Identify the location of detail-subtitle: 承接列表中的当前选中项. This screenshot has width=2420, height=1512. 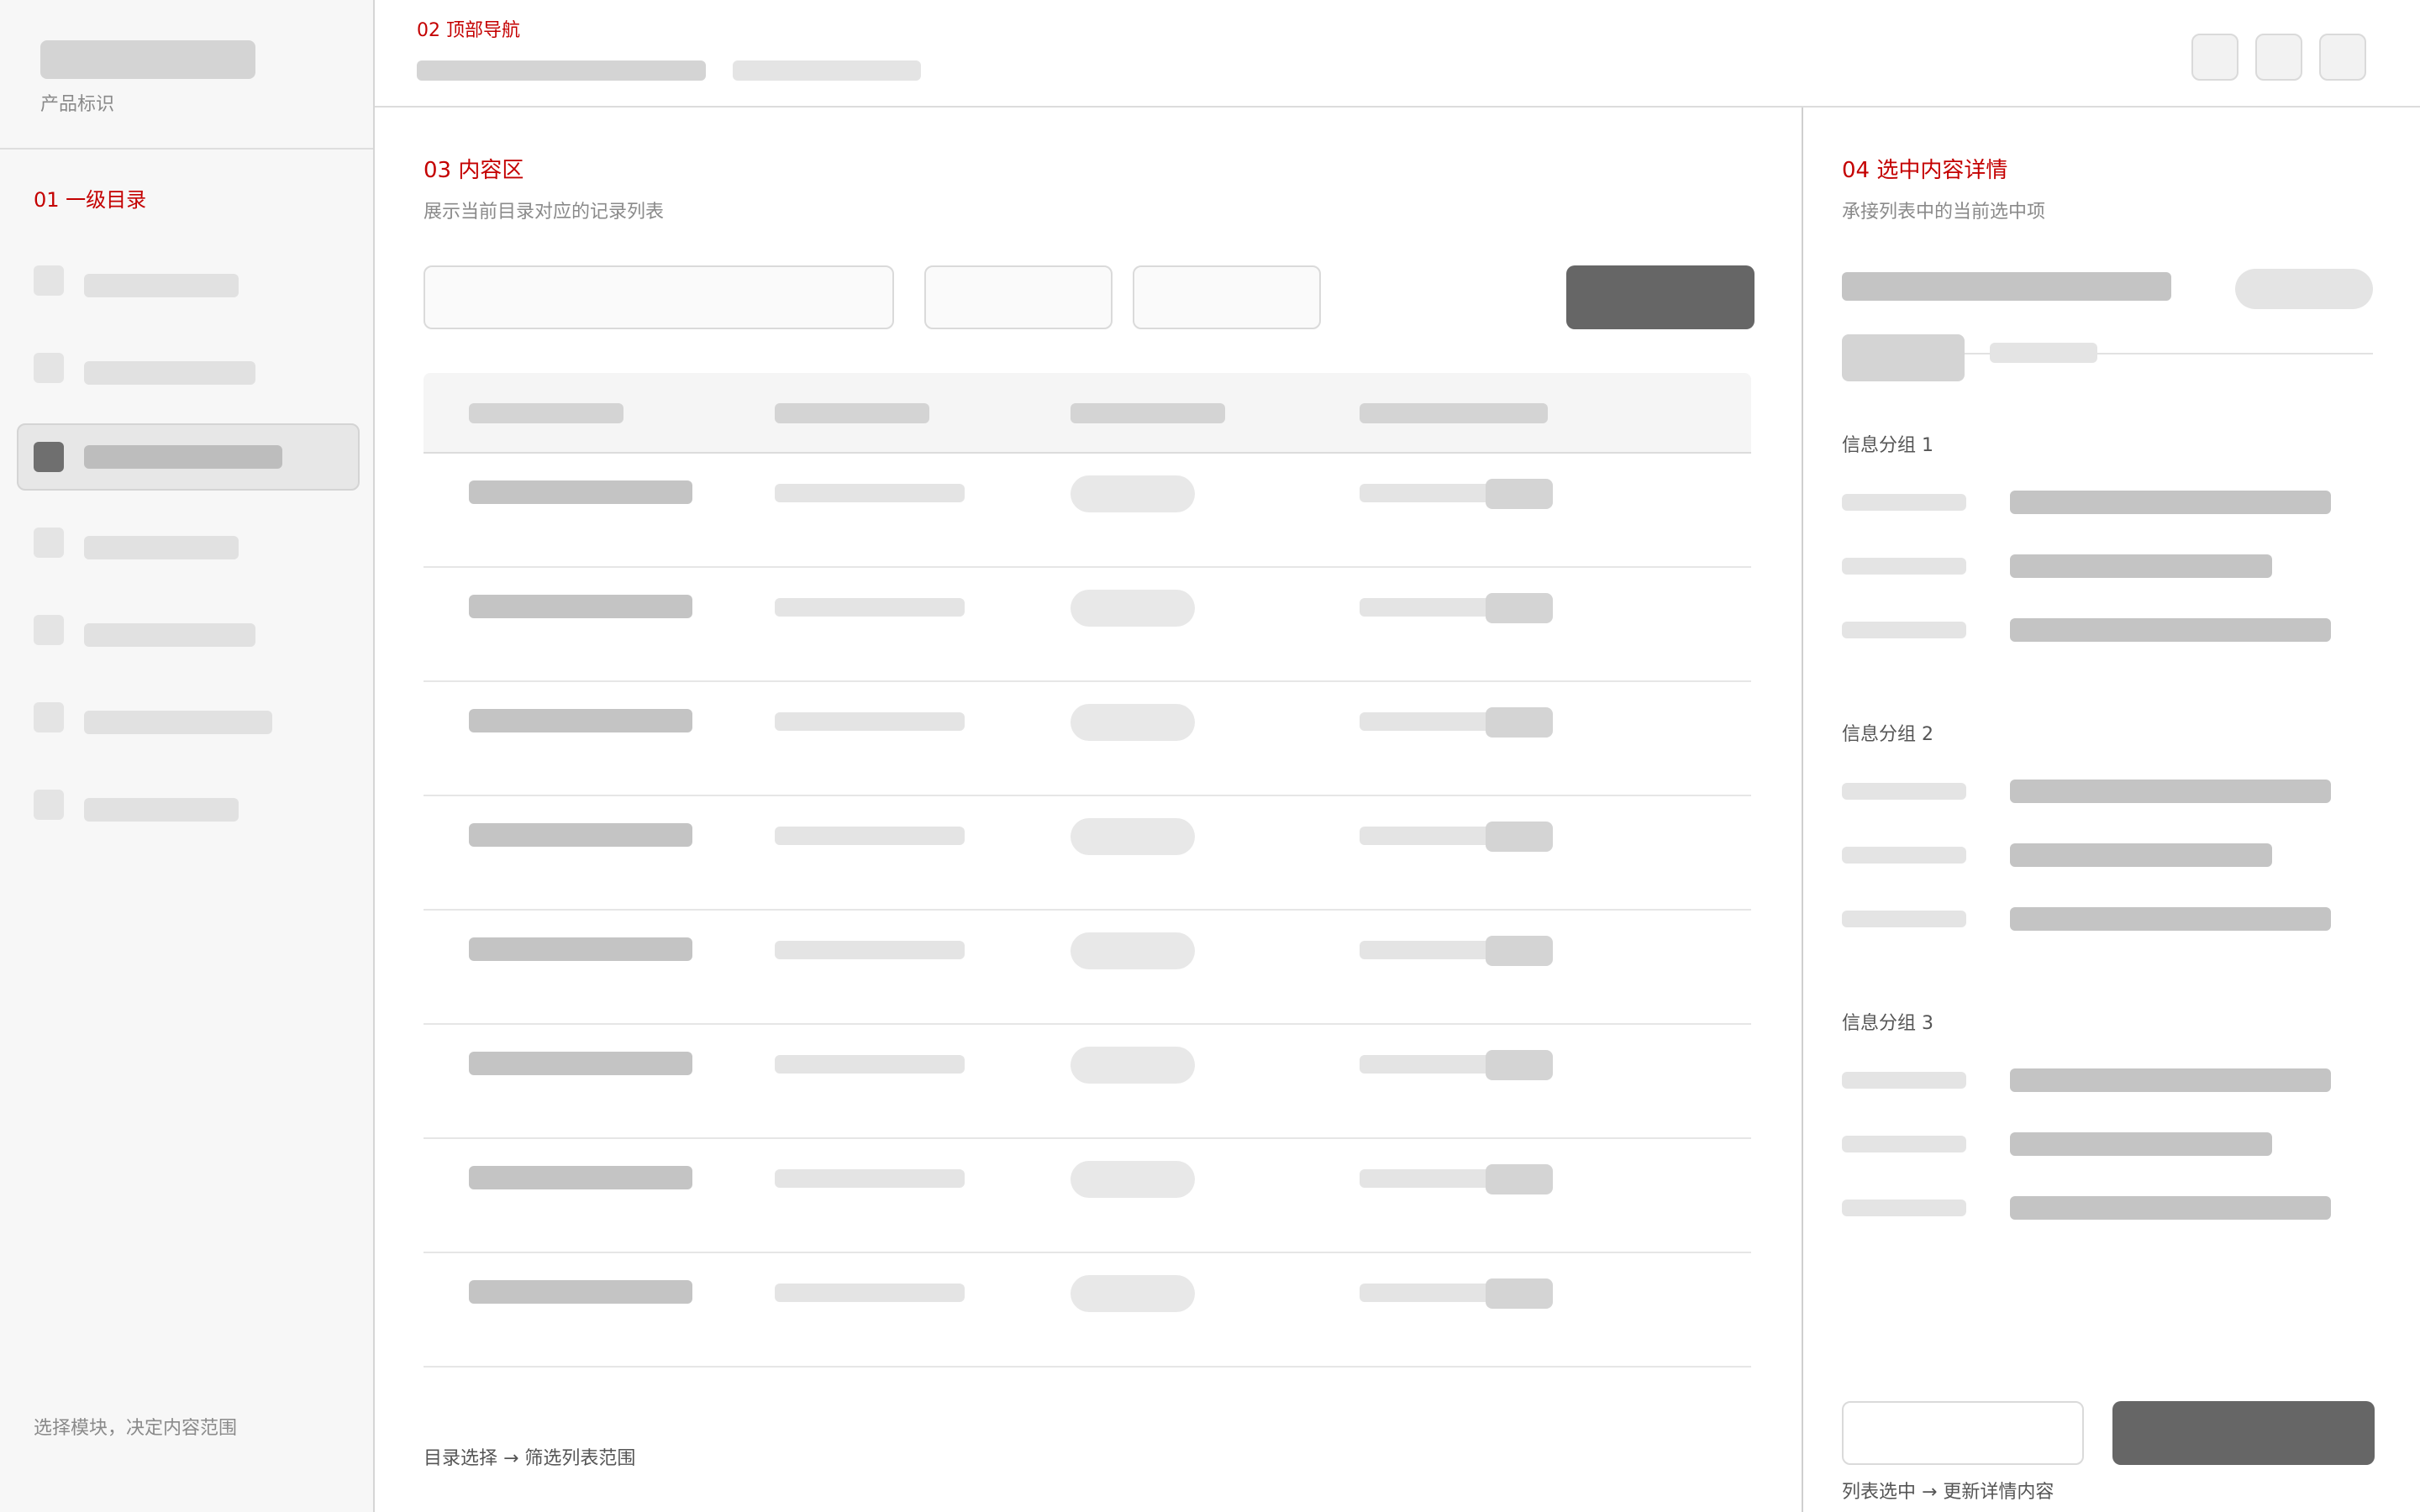
(1944, 212).